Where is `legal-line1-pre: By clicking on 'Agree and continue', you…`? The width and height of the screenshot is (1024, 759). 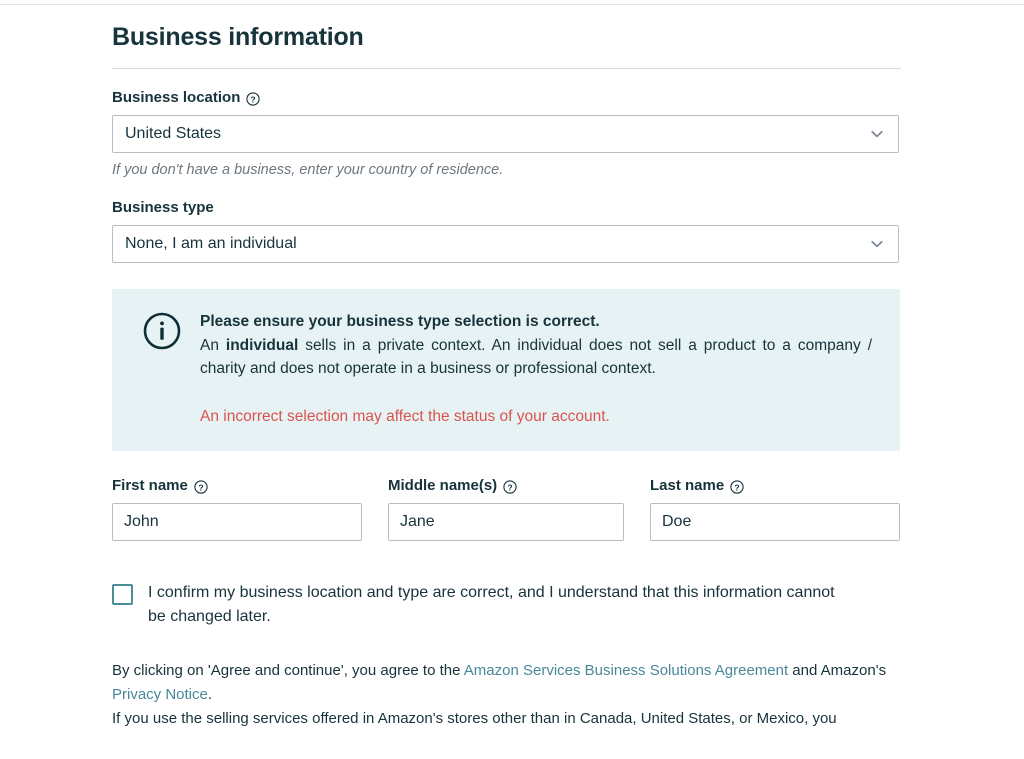
legal-line1-pre: By clicking on 'Agree and continue', you… is located at coordinates (288, 670).